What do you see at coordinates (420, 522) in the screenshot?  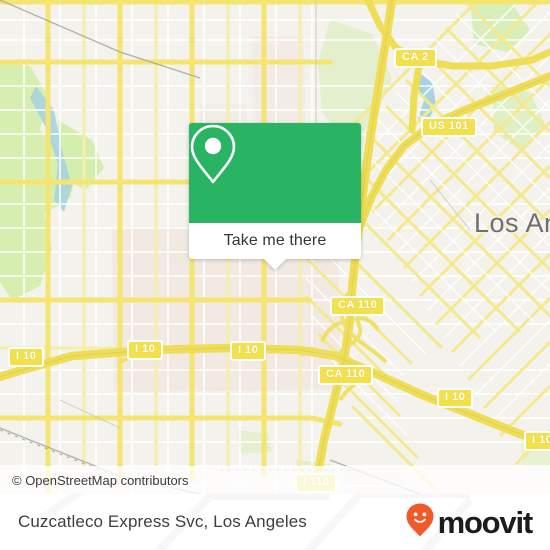 I see `moovit-pin-smiley-icon` at bounding box center [420, 522].